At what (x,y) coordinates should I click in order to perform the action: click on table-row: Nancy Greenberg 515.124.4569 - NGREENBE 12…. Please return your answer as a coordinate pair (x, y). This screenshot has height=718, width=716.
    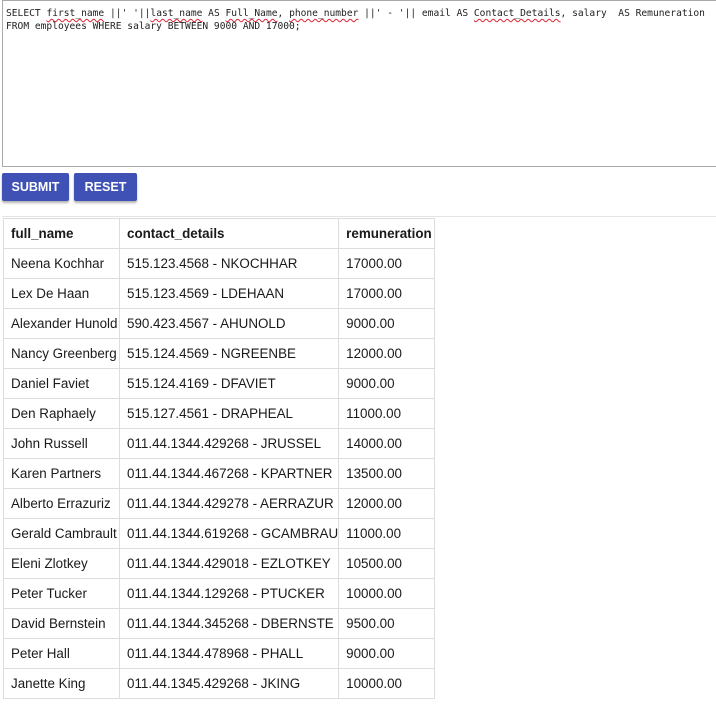
    Looking at the image, I should click on (219, 353).